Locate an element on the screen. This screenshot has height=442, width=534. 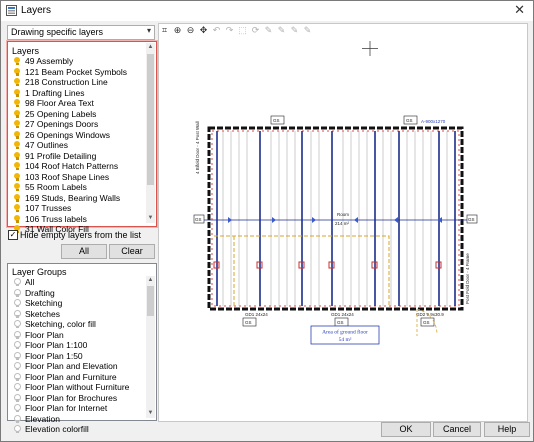
layer-group-item: Floor Plan and Furniture is located at coordinates (78, 377).